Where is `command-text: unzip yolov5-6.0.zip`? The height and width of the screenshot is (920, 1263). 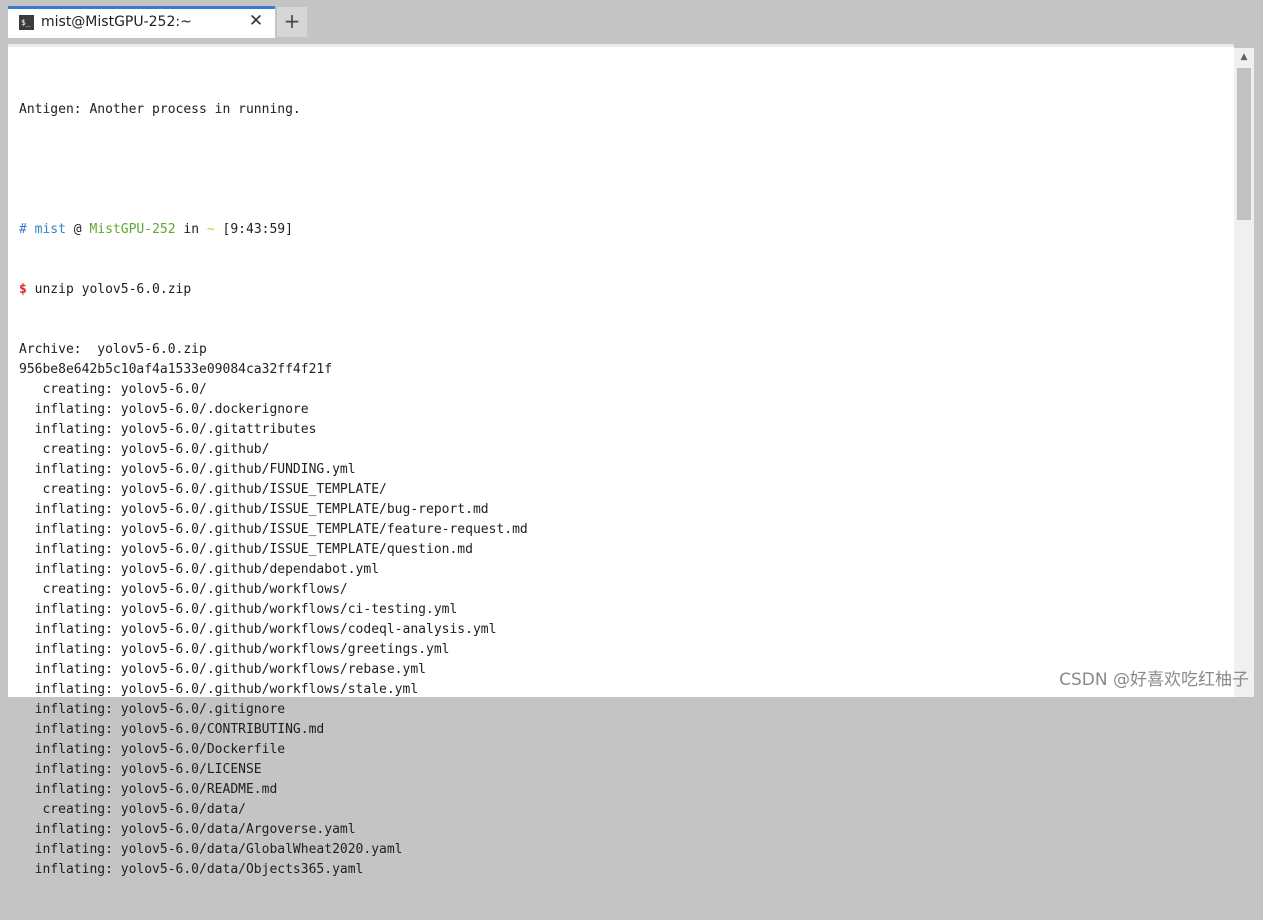 command-text: unzip yolov5-6.0.zip is located at coordinates (113, 289).